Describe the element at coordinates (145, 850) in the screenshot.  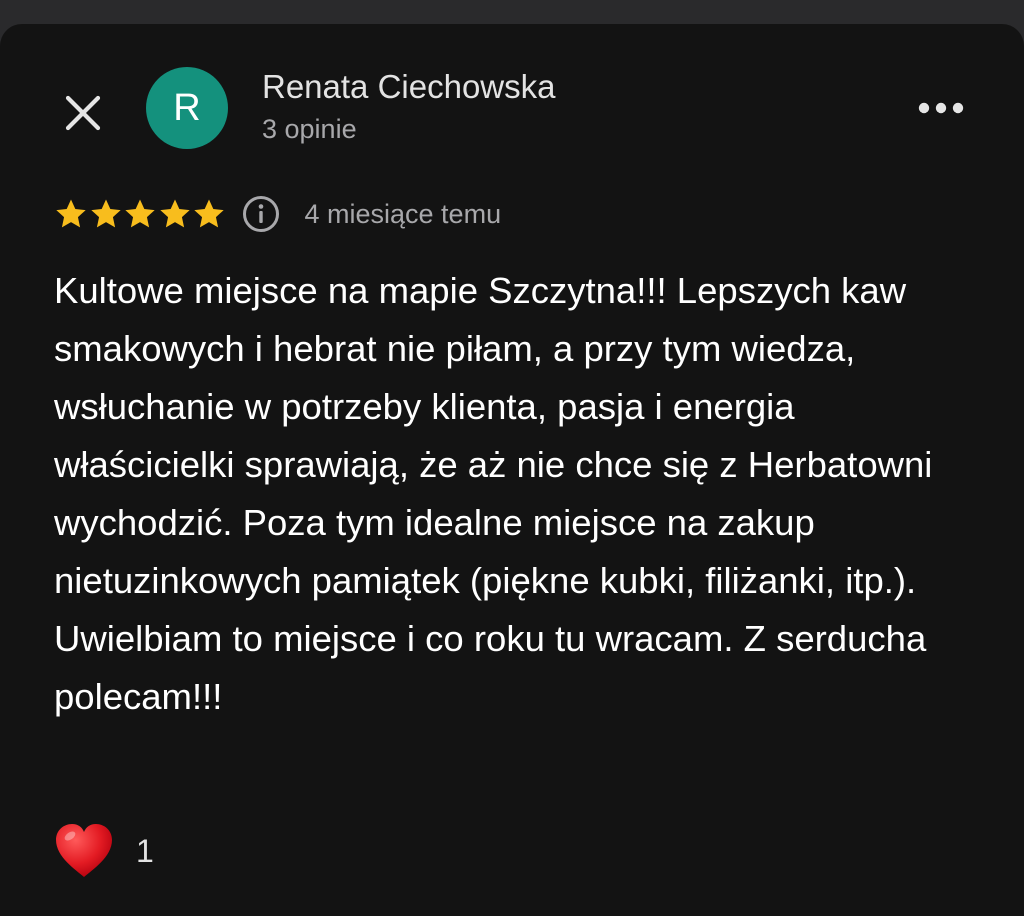
I see `reaction-count: 1` at that location.